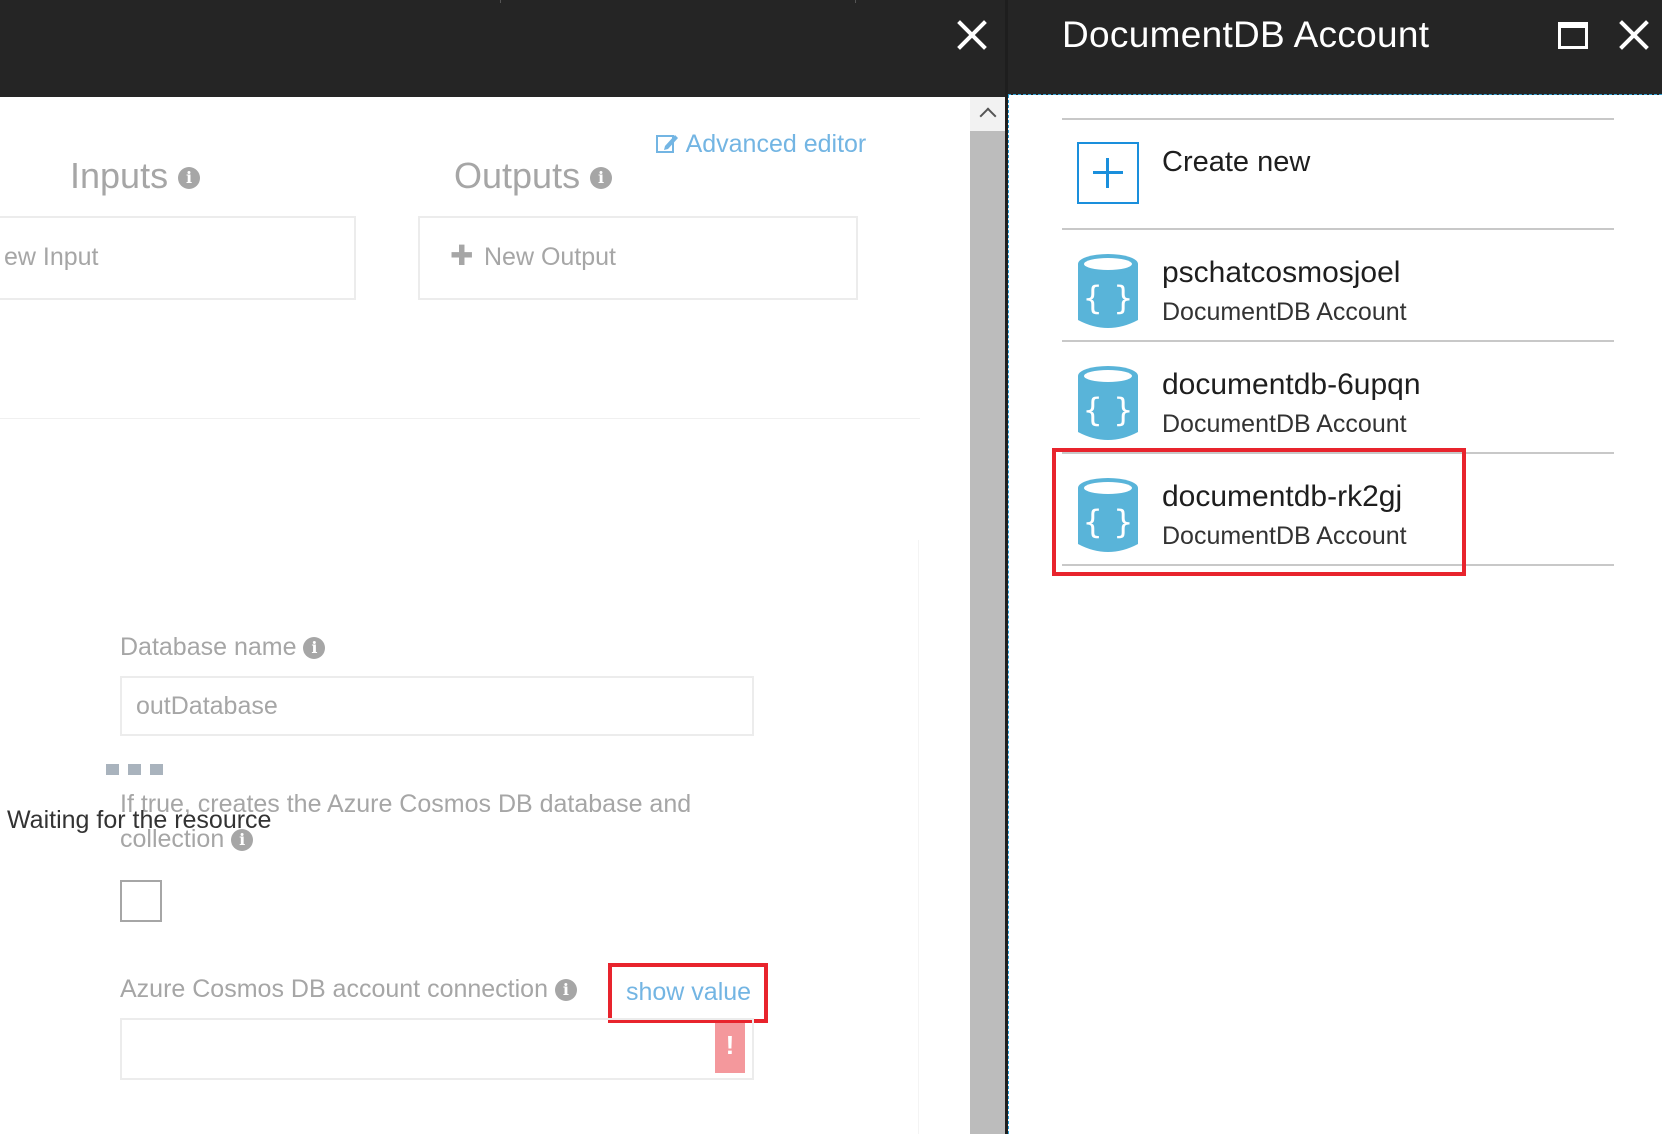 This screenshot has width=1662, height=1134. What do you see at coordinates (972, 35) in the screenshot?
I see `close-left-blade-icon` at bounding box center [972, 35].